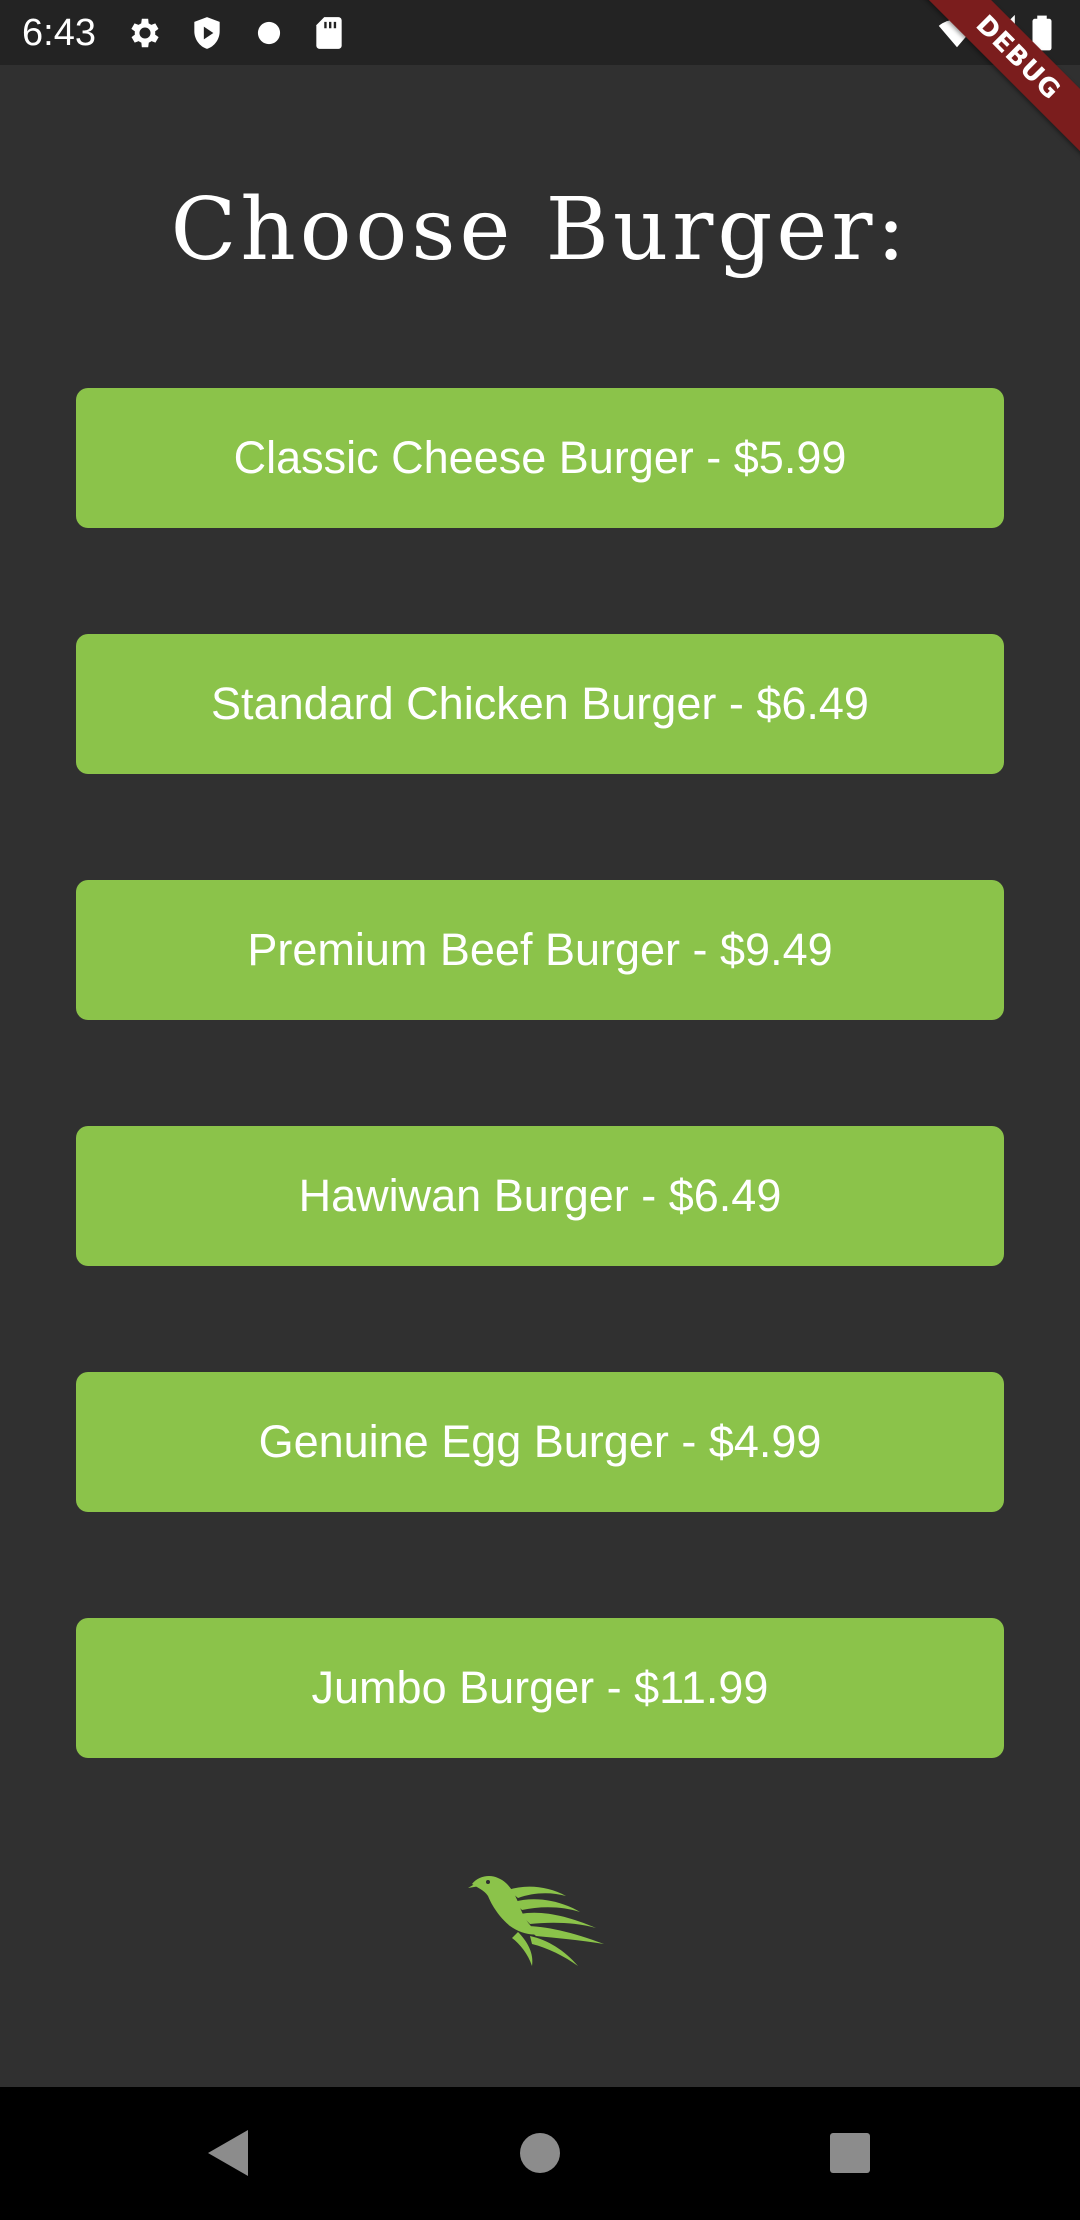  Describe the element at coordinates (540, 950) in the screenshot. I see `burger-button-premium-beef: Premium Beef Burger - $9.49` at that location.